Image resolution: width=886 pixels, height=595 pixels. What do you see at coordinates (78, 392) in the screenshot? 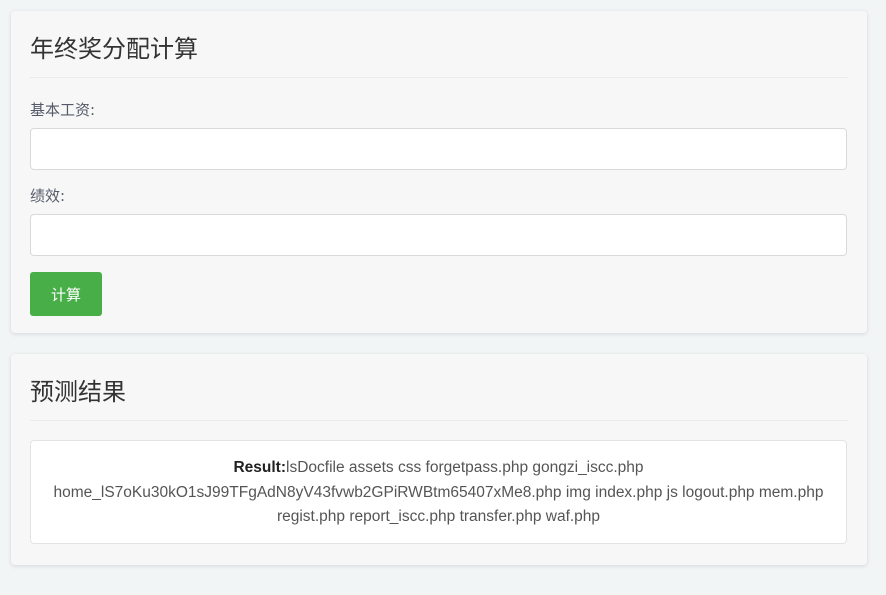
I see `prediction-title: 预测结果` at bounding box center [78, 392].